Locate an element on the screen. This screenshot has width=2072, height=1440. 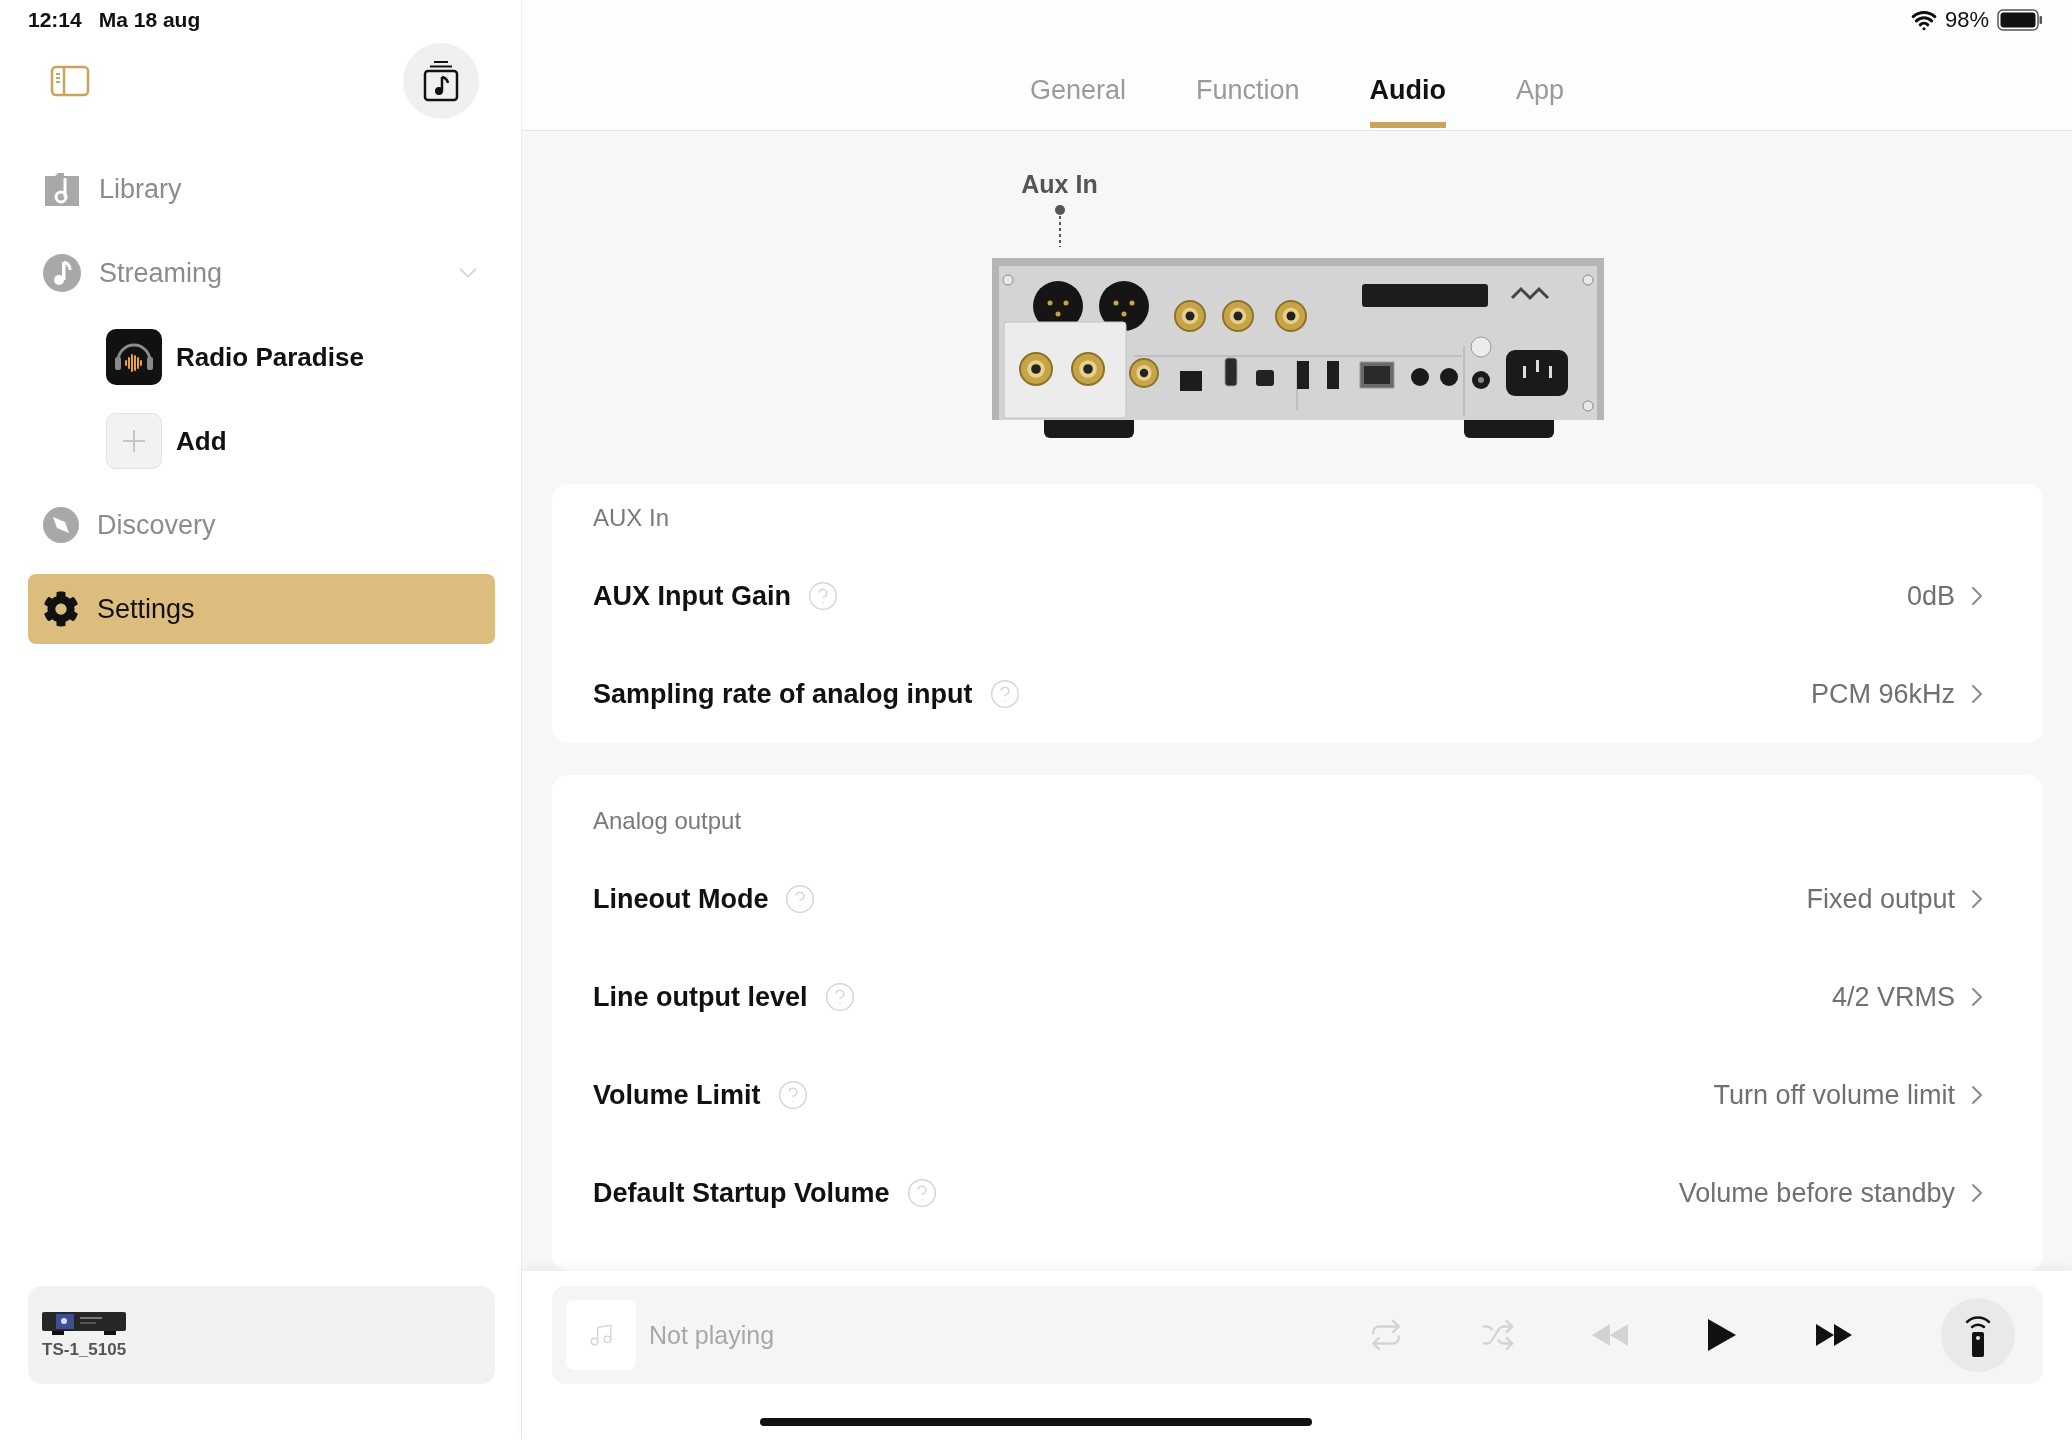
tab: Function is located at coordinates (1248, 101).